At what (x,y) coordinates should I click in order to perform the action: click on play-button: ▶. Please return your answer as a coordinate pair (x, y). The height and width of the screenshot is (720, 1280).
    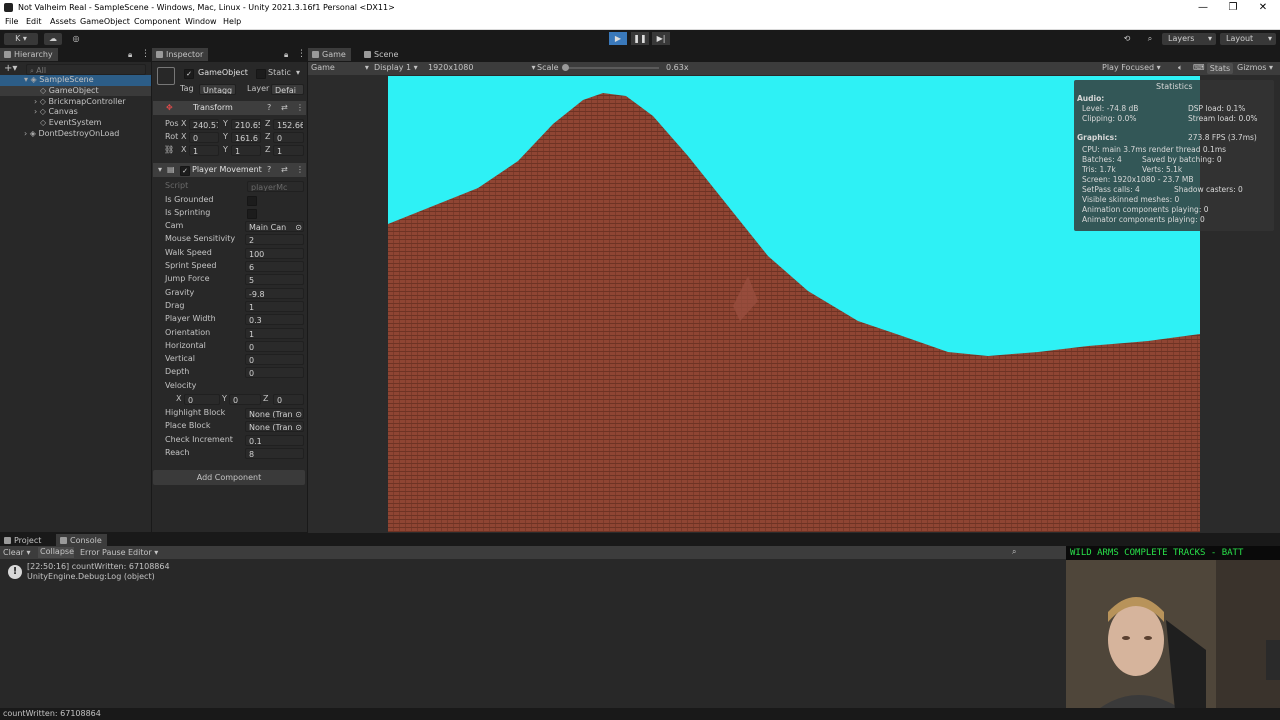
    Looking at the image, I should click on (618, 38).